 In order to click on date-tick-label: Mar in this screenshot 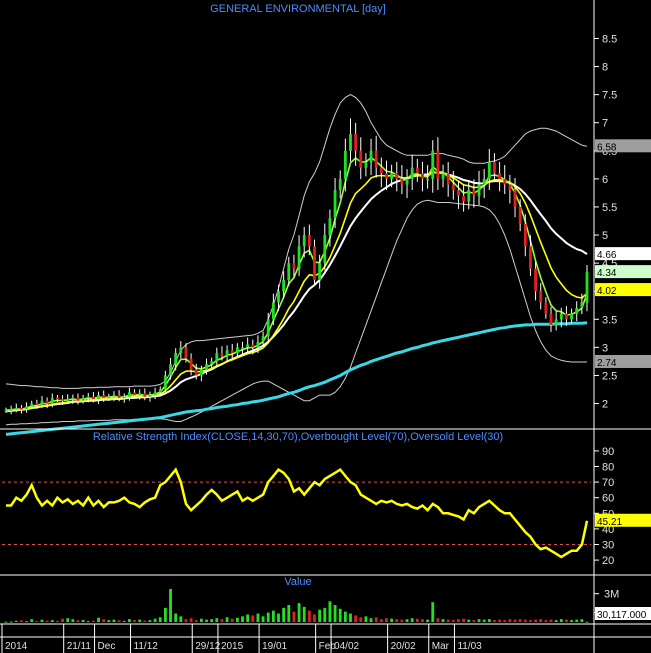, I will do `click(441, 646)`.